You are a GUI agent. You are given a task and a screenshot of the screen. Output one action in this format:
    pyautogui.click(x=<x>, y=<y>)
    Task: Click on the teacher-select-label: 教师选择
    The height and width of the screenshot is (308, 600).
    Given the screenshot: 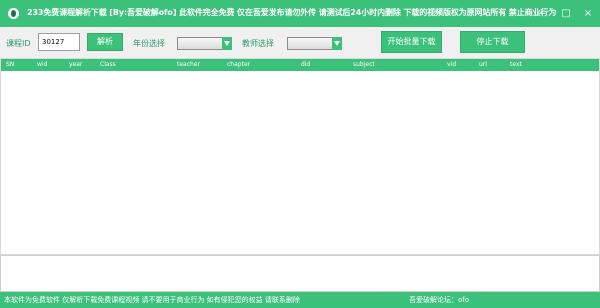 What is the action you would take?
    pyautogui.click(x=258, y=43)
    